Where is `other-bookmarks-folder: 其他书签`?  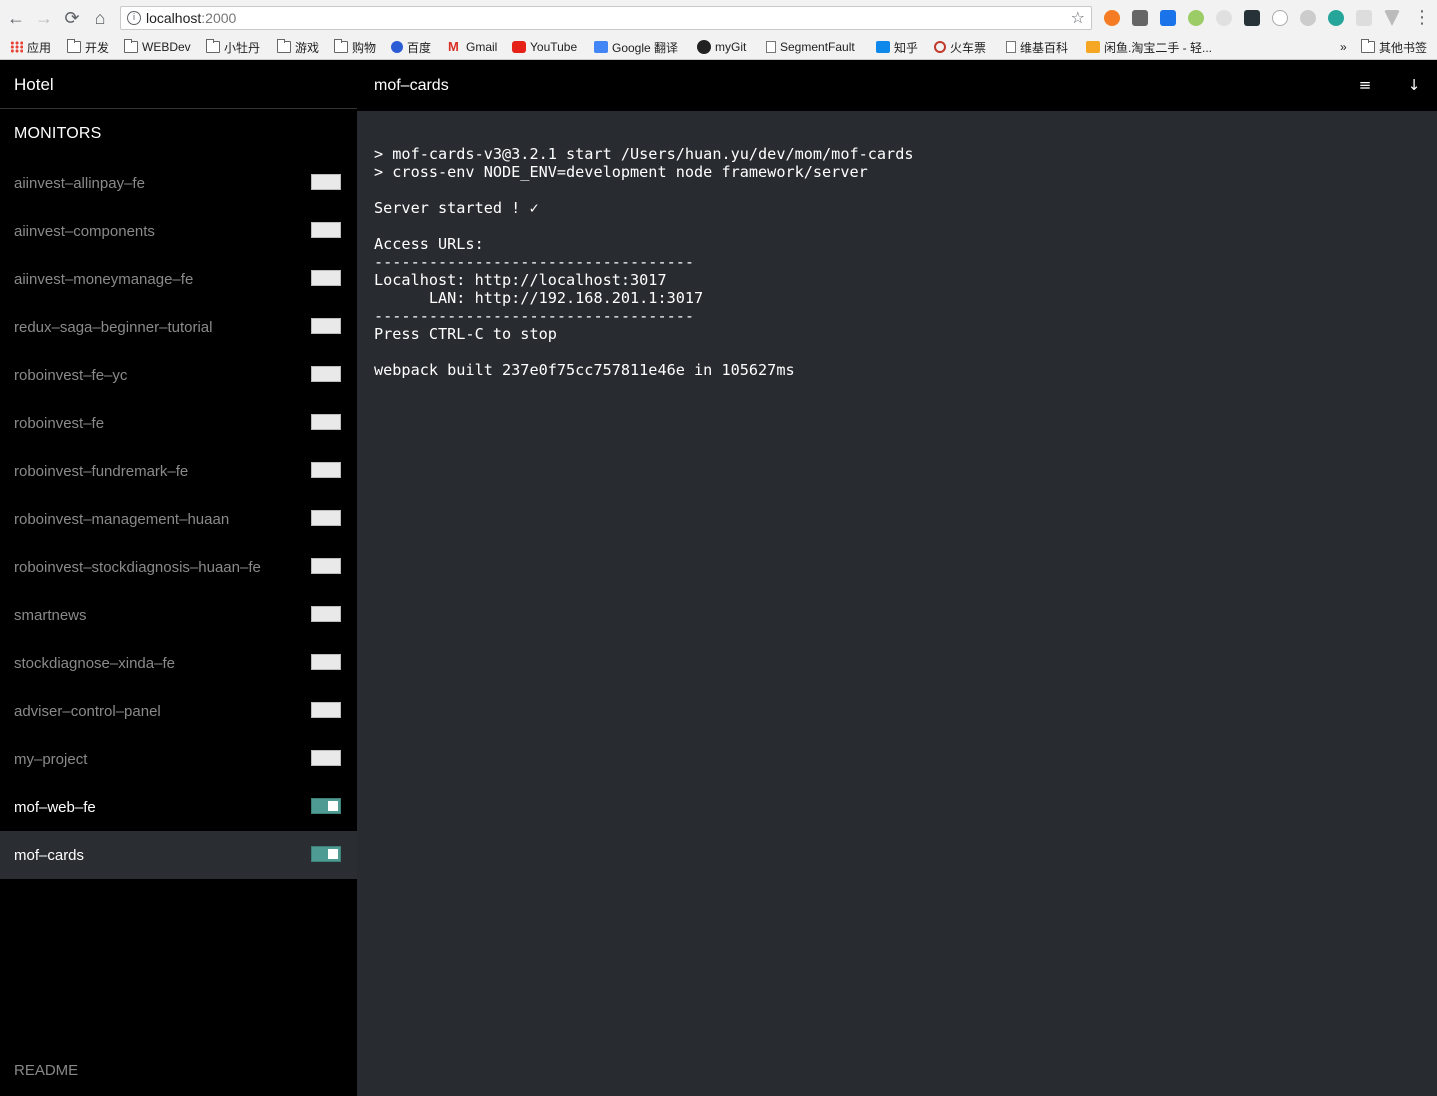 other-bookmarks-folder: 其他书签 is located at coordinates (1394, 47).